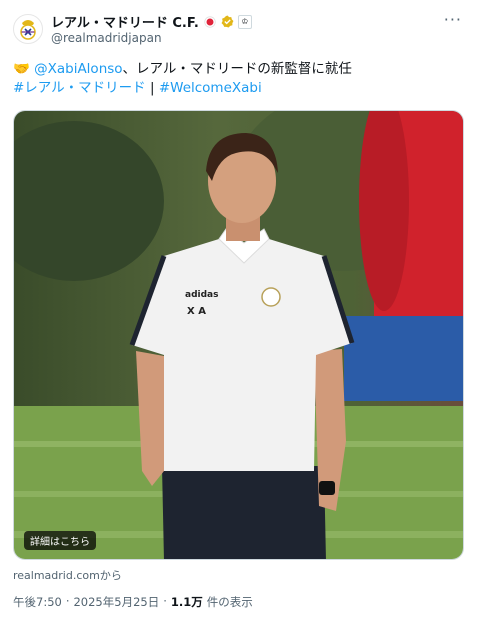  What do you see at coordinates (196, 311) in the screenshot?
I see `shirt-initials: X A` at bounding box center [196, 311].